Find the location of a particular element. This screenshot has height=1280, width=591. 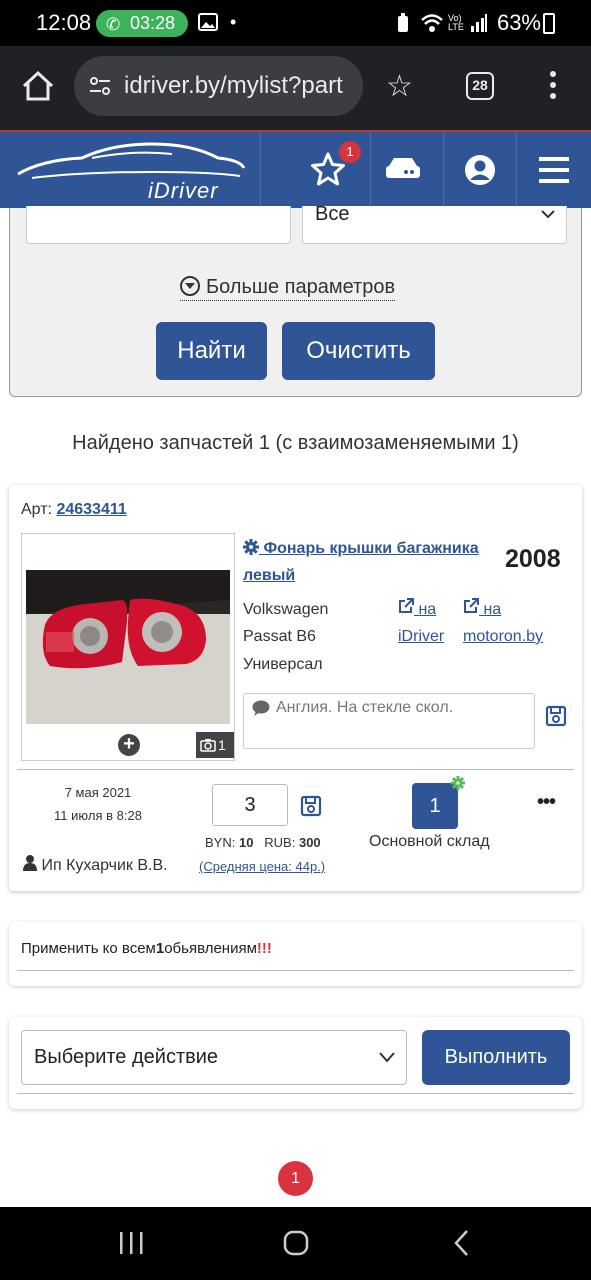

action-select-value: Выберите действие is located at coordinates (126, 1057).